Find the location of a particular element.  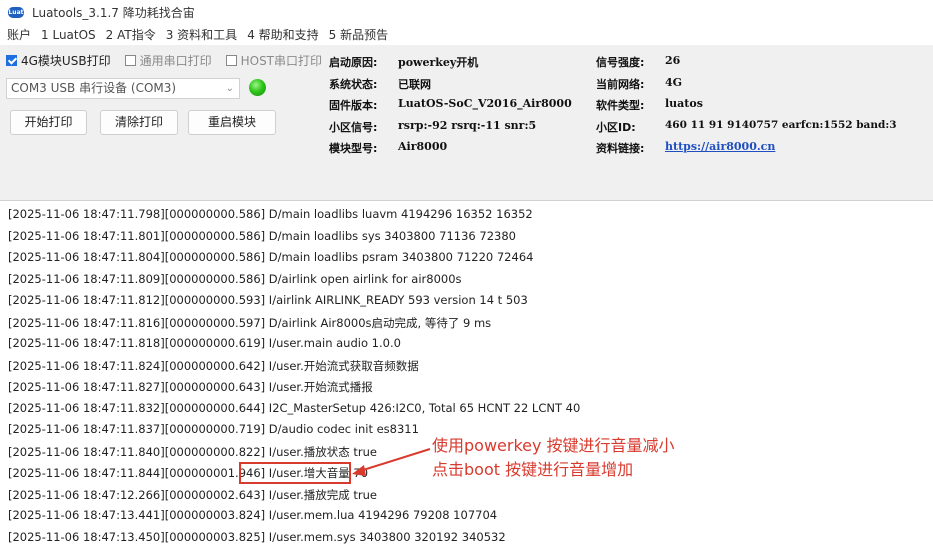

annotation-arrow-icon is located at coordinates (391, 462).